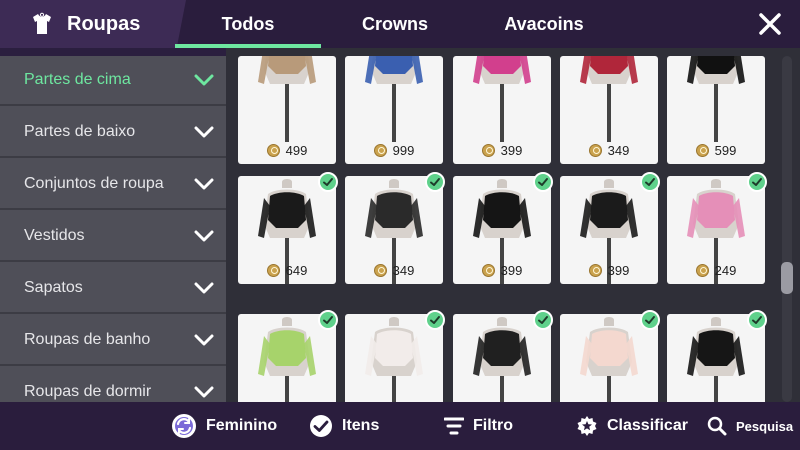 Image resolution: width=800 pixels, height=450 pixels. I want to click on sidebar-item-label: Partes de baixo, so click(80, 131).